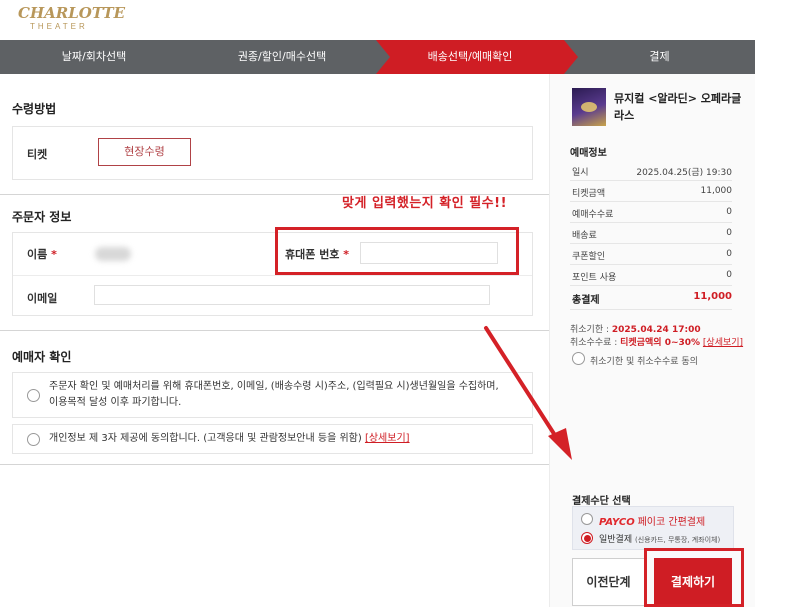  What do you see at coordinates (42, 217) in the screenshot?
I see `orderer-info-title: 주문자 정보` at bounding box center [42, 217].